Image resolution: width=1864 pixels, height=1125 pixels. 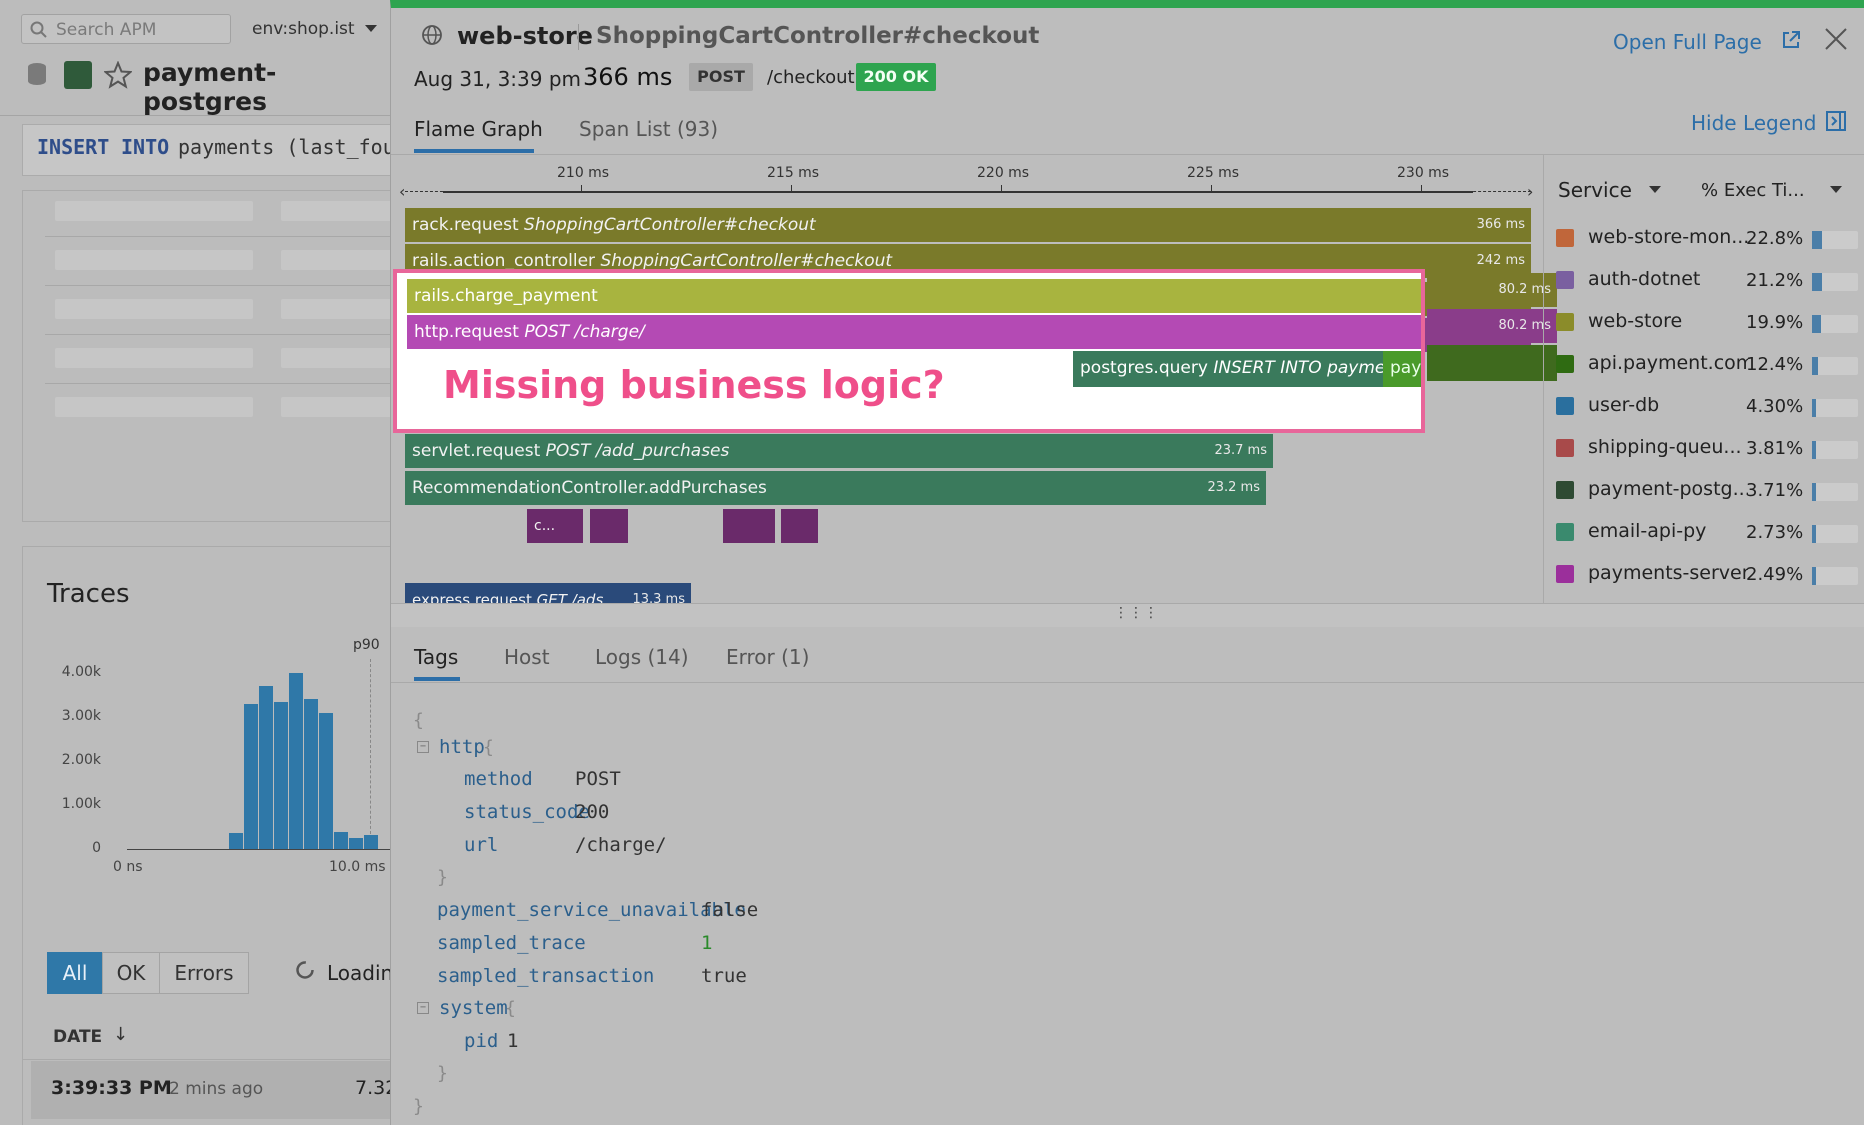 What do you see at coordinates (498, 779) in the screenshot?
I see `tag-key-method: method` at bounding box center [498, 779].